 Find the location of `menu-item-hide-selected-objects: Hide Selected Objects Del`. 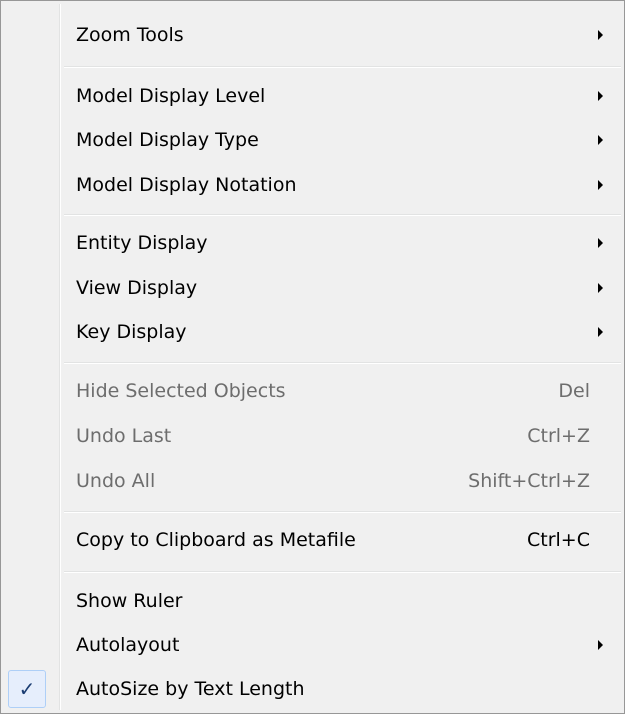

menu-item-hide-selected-objects: Hide Selected Objects Del is located at coordinates (312, 391).